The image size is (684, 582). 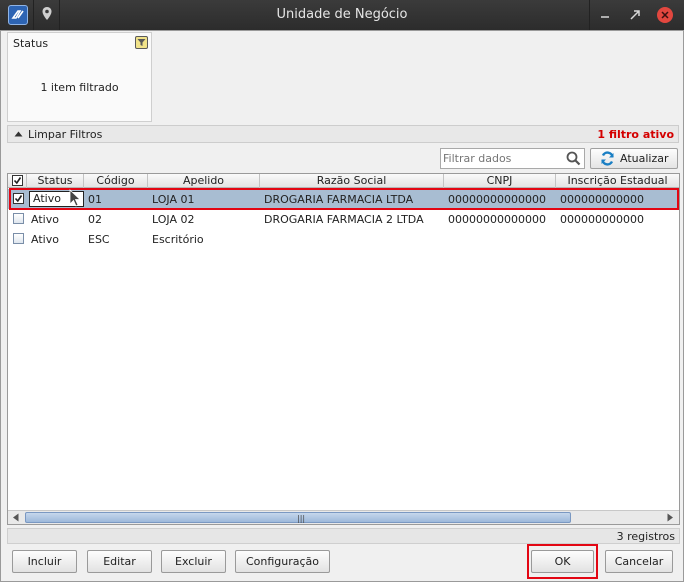 I want to click on refresh-icon, so click(x=607, y=158).